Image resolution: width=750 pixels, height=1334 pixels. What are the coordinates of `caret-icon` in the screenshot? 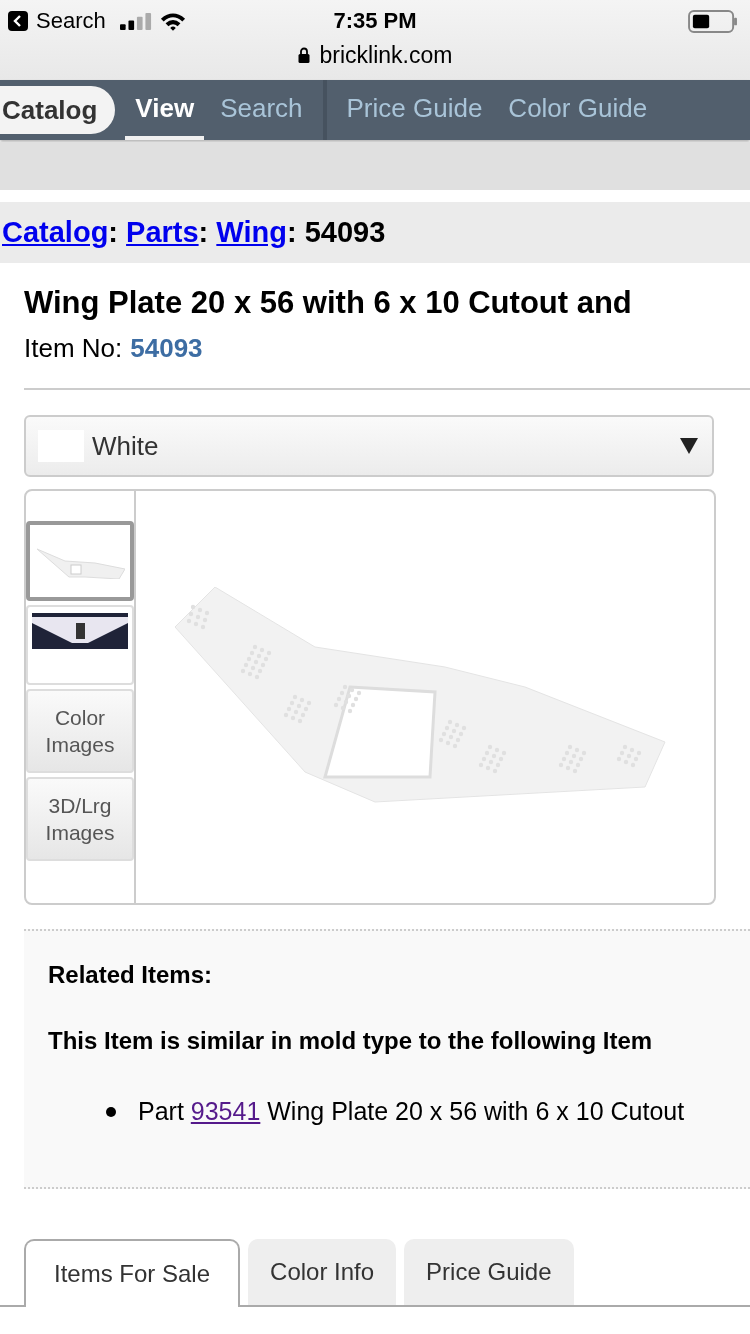 It's located at (689, 446).